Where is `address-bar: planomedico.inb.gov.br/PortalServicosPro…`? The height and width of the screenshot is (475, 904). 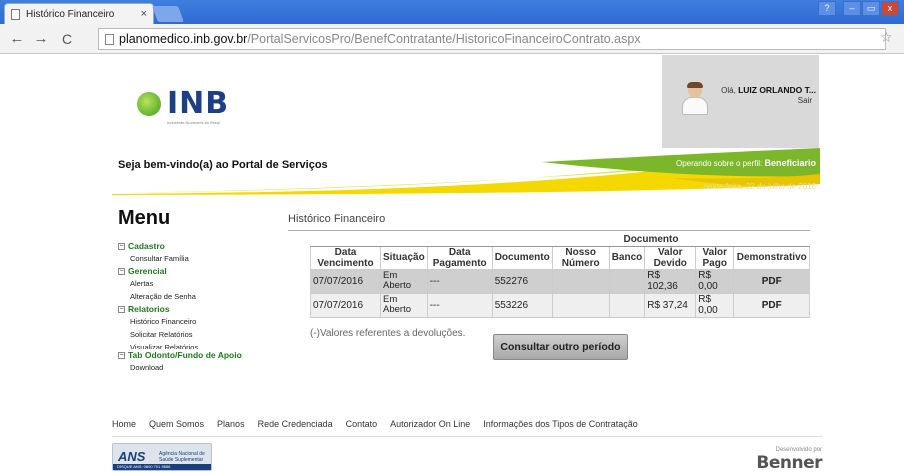
address-bar: planomedico.inb.gov.br/PortalServicosPro… is located at coordinates (492, 39).